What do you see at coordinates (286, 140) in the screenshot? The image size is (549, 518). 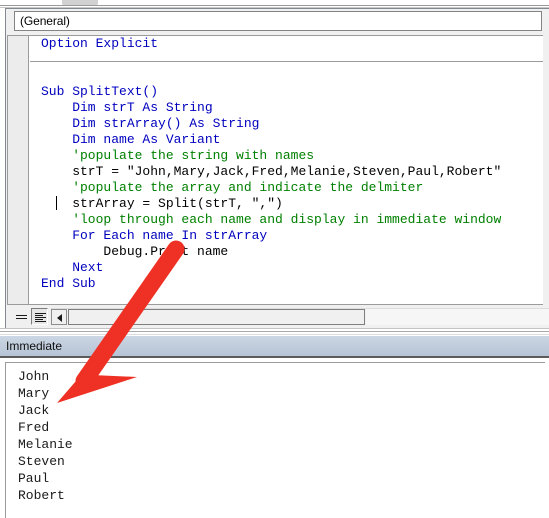 I see `code-line: Dim name As Variant` at bounding box center [286, 140].